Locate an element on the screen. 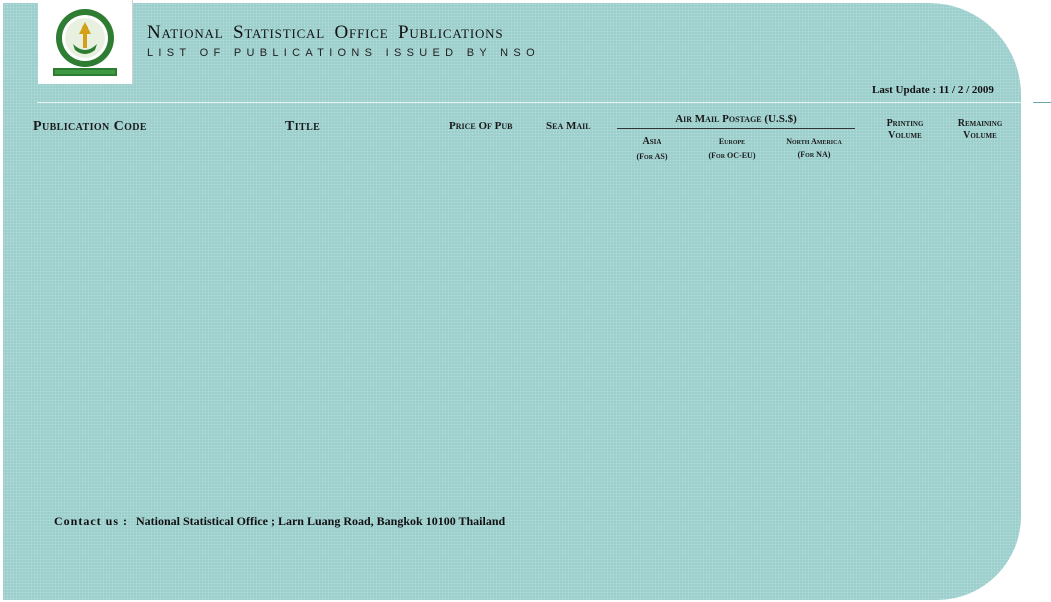 The height and width of the screenshot is (602, 1051). column-header-remaining: Remaining is located at coordinates (980, 123).